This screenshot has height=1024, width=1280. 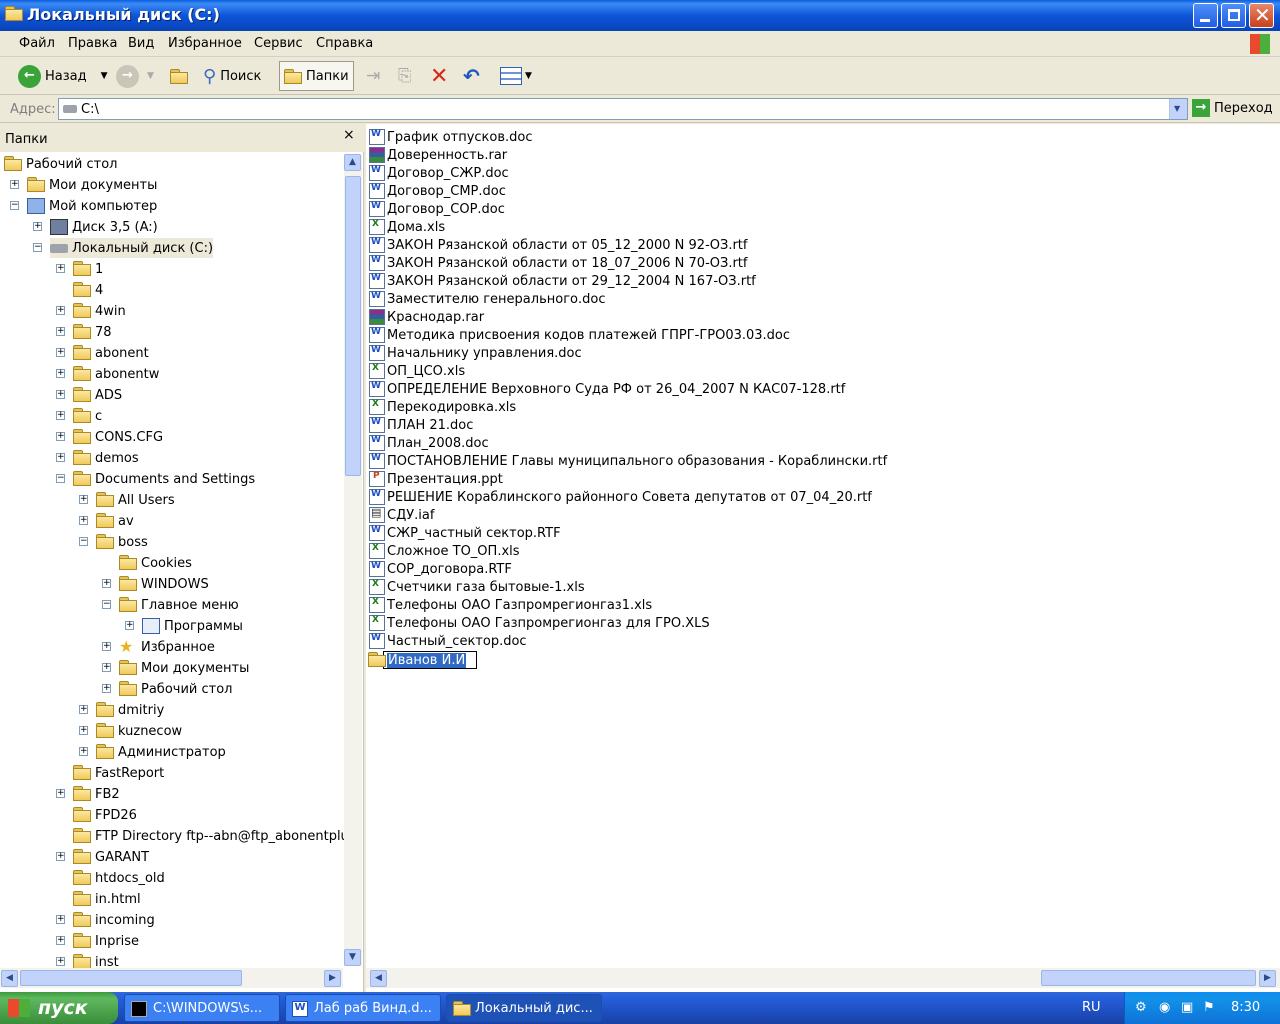 I want to click on menu-file: Файл, so click(x=37, y=43).